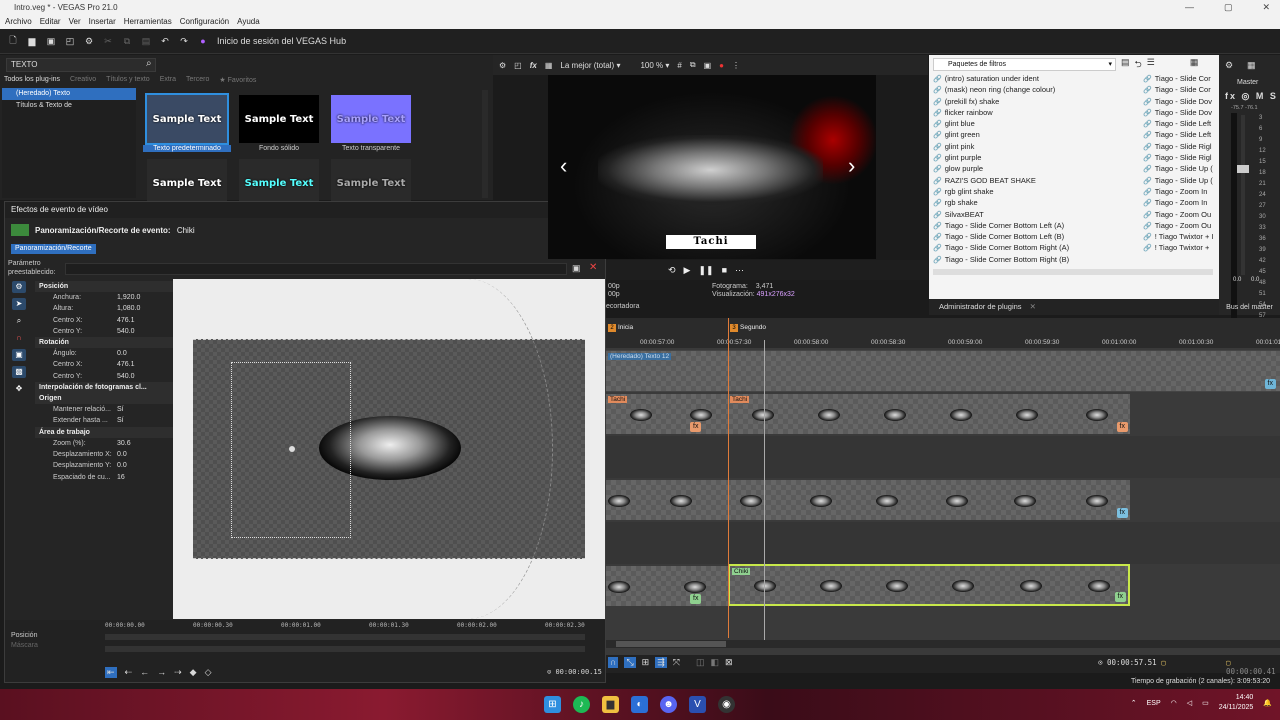 This screenshot has width=1280, height=720. What do you see at coordinates (590, 65) in the screenshot?
I see `quality-dropdown: La mejor (total) ▾` at bounding box center [590, 65].